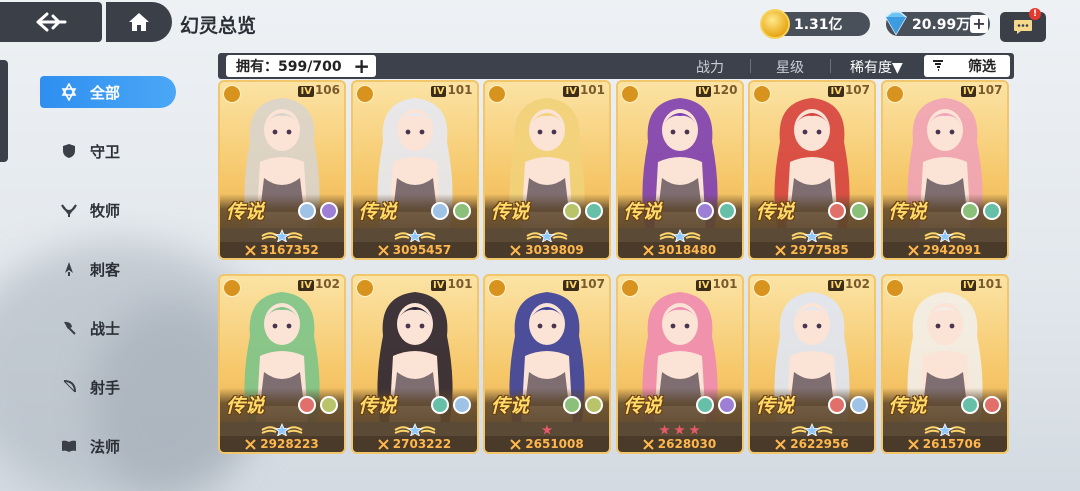  I want to click on chat-bubble-icon, so click(1023, 27).